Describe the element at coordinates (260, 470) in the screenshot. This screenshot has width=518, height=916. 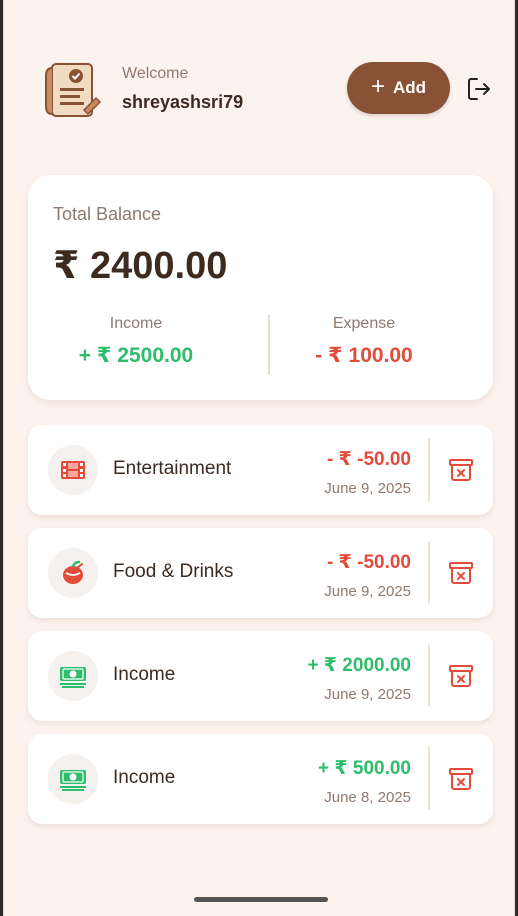
I see `transaction-item: Entertainment - ₹ -50.00 June 9, 2025` at that location.